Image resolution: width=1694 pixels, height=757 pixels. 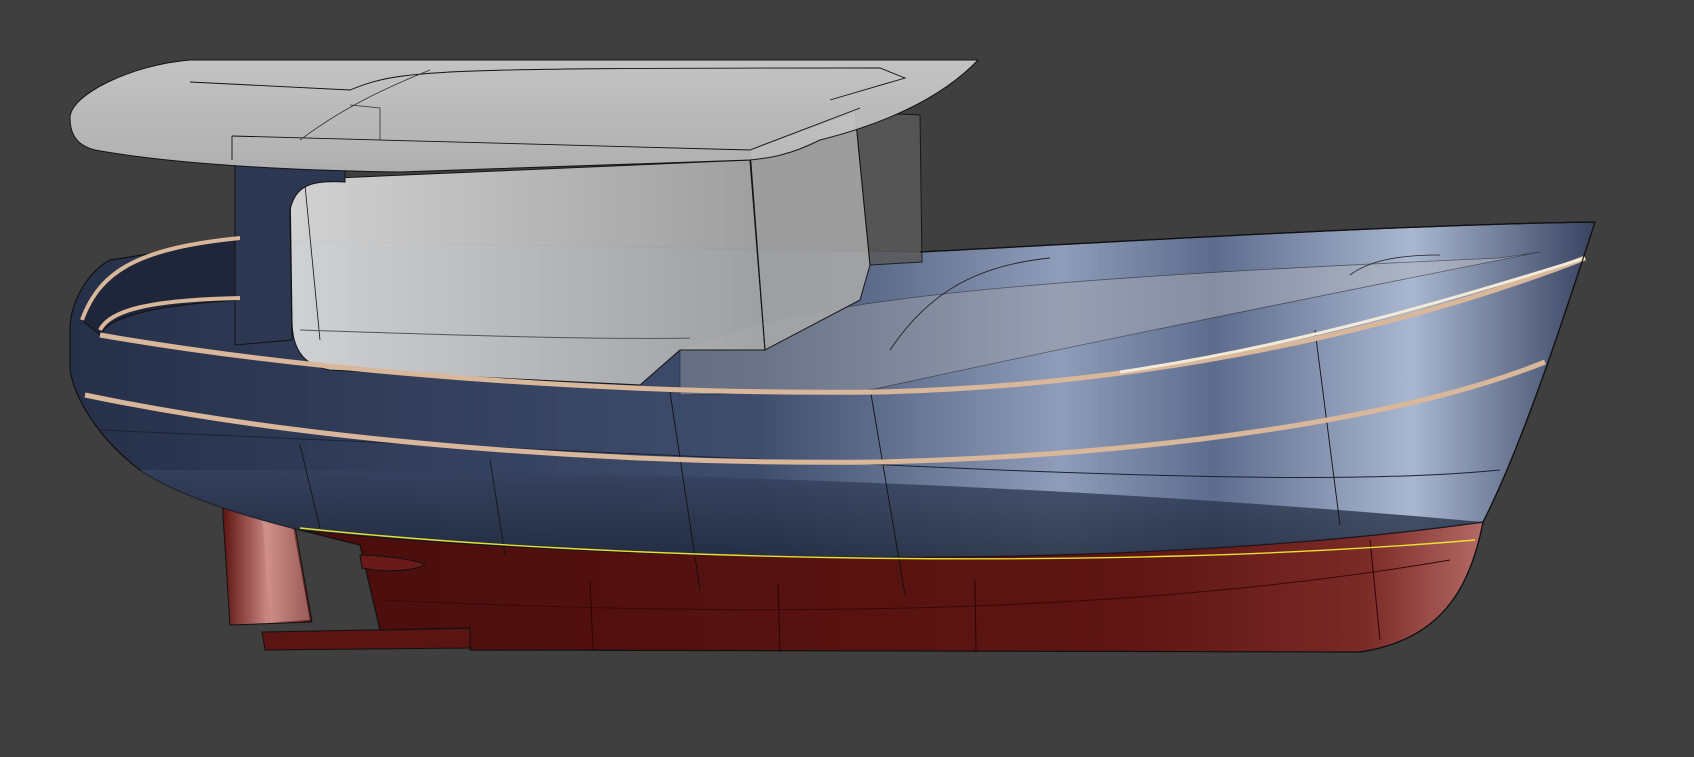 What do you see at coordinates (366, 639) in the screenshot?
I see `keel-skeg` at bounding box center [366, 639].